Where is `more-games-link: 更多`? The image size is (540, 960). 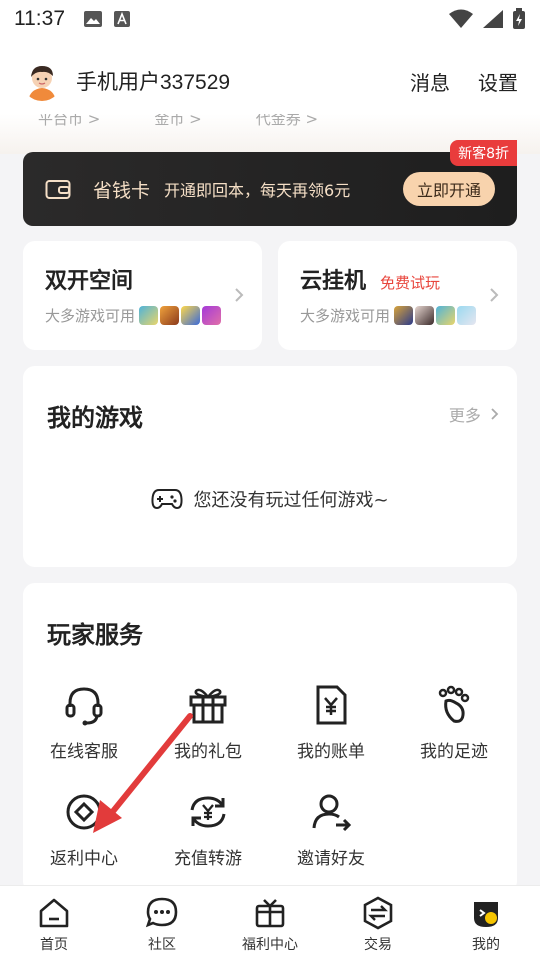
more-games-link: 更多 is located at coordinates (474, 414).